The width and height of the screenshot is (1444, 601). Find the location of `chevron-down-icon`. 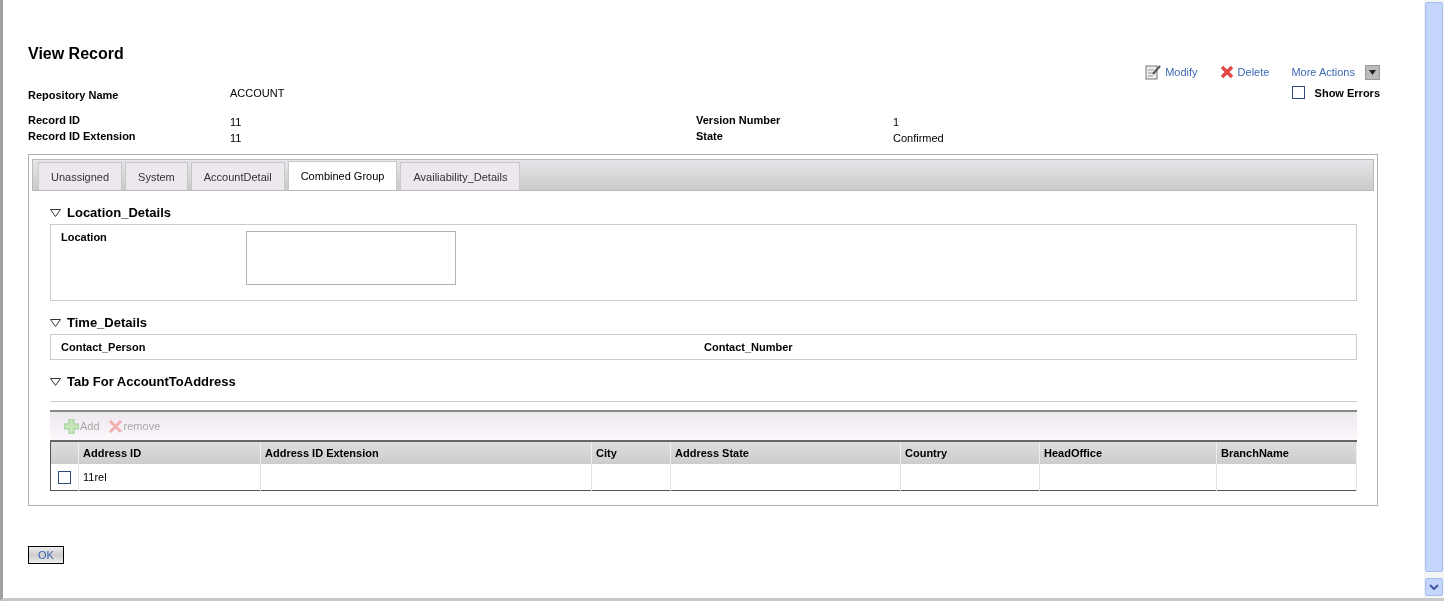

chevron-down-icon is located at coordinates (1434, 587).